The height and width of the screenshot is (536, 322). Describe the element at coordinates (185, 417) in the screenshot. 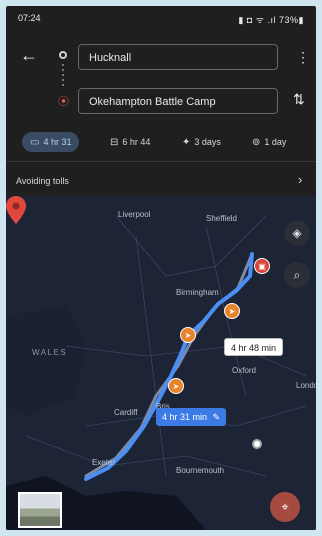

I see `main-route-time: 4 hr 31 min` at that location.